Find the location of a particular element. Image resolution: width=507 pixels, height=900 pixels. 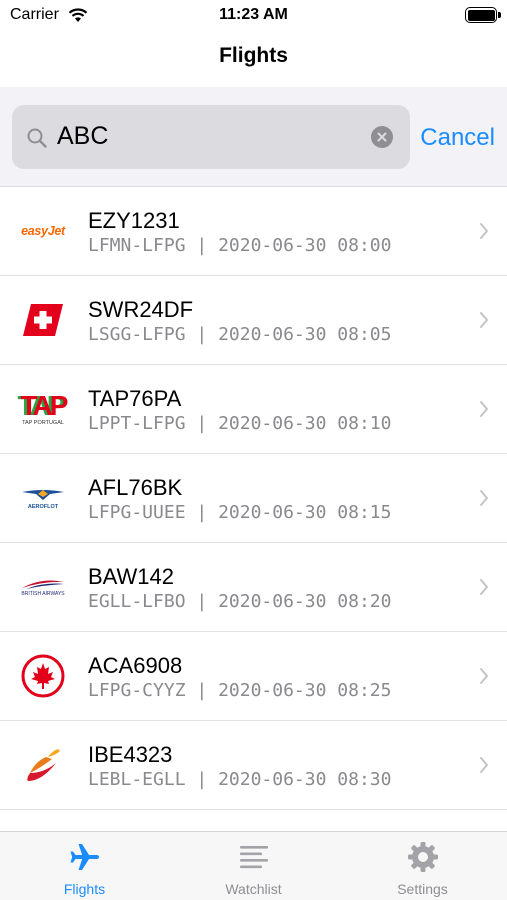

aeroflot-logo: AEROFLOT is located at coordinates (43, 498).